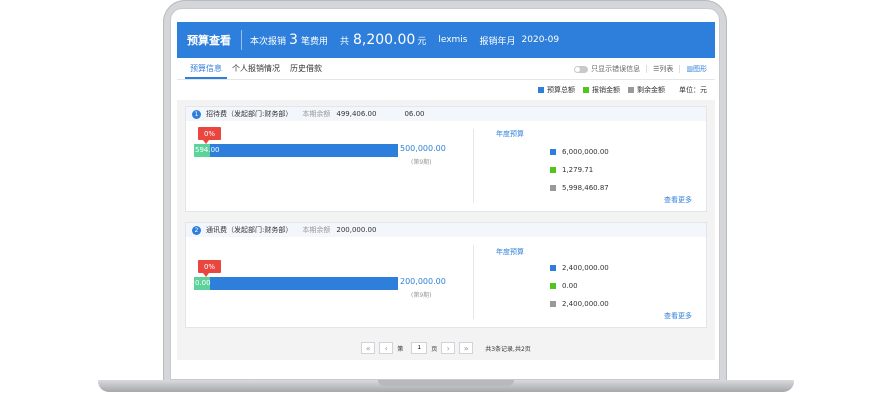 This screenshot has height=400, width=892. I want to click on laptop-notch, so click(446, 383).